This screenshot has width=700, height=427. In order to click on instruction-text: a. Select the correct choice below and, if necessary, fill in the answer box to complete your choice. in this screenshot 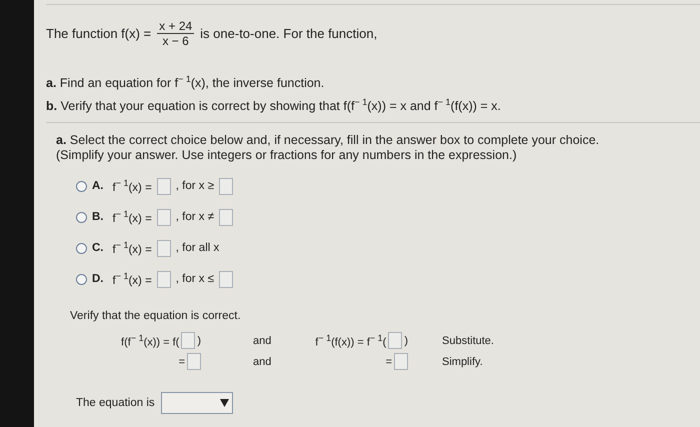, I will do `click(328, 140)`.